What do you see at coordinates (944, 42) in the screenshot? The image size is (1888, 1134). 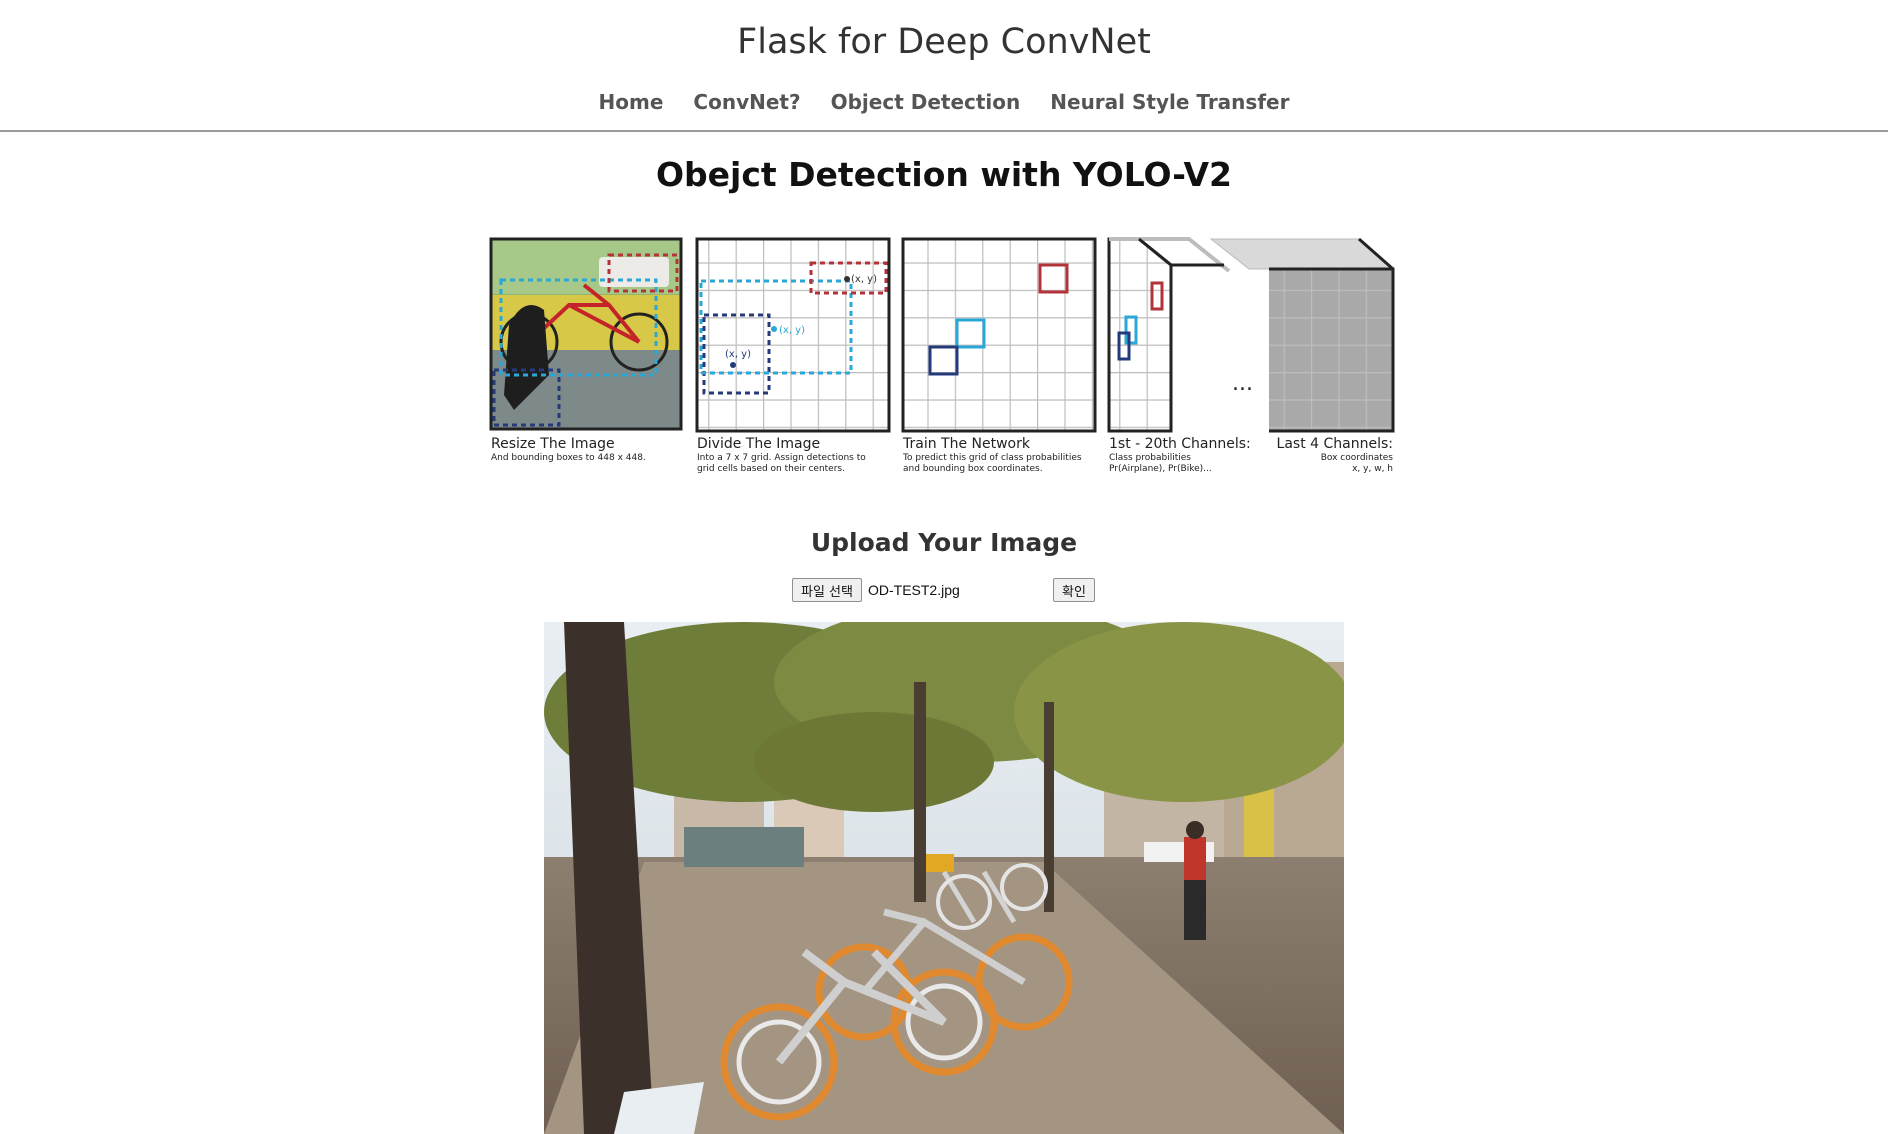 I see `site-title: Flask for Deep ConvNet` at bounding box center [944, 42].